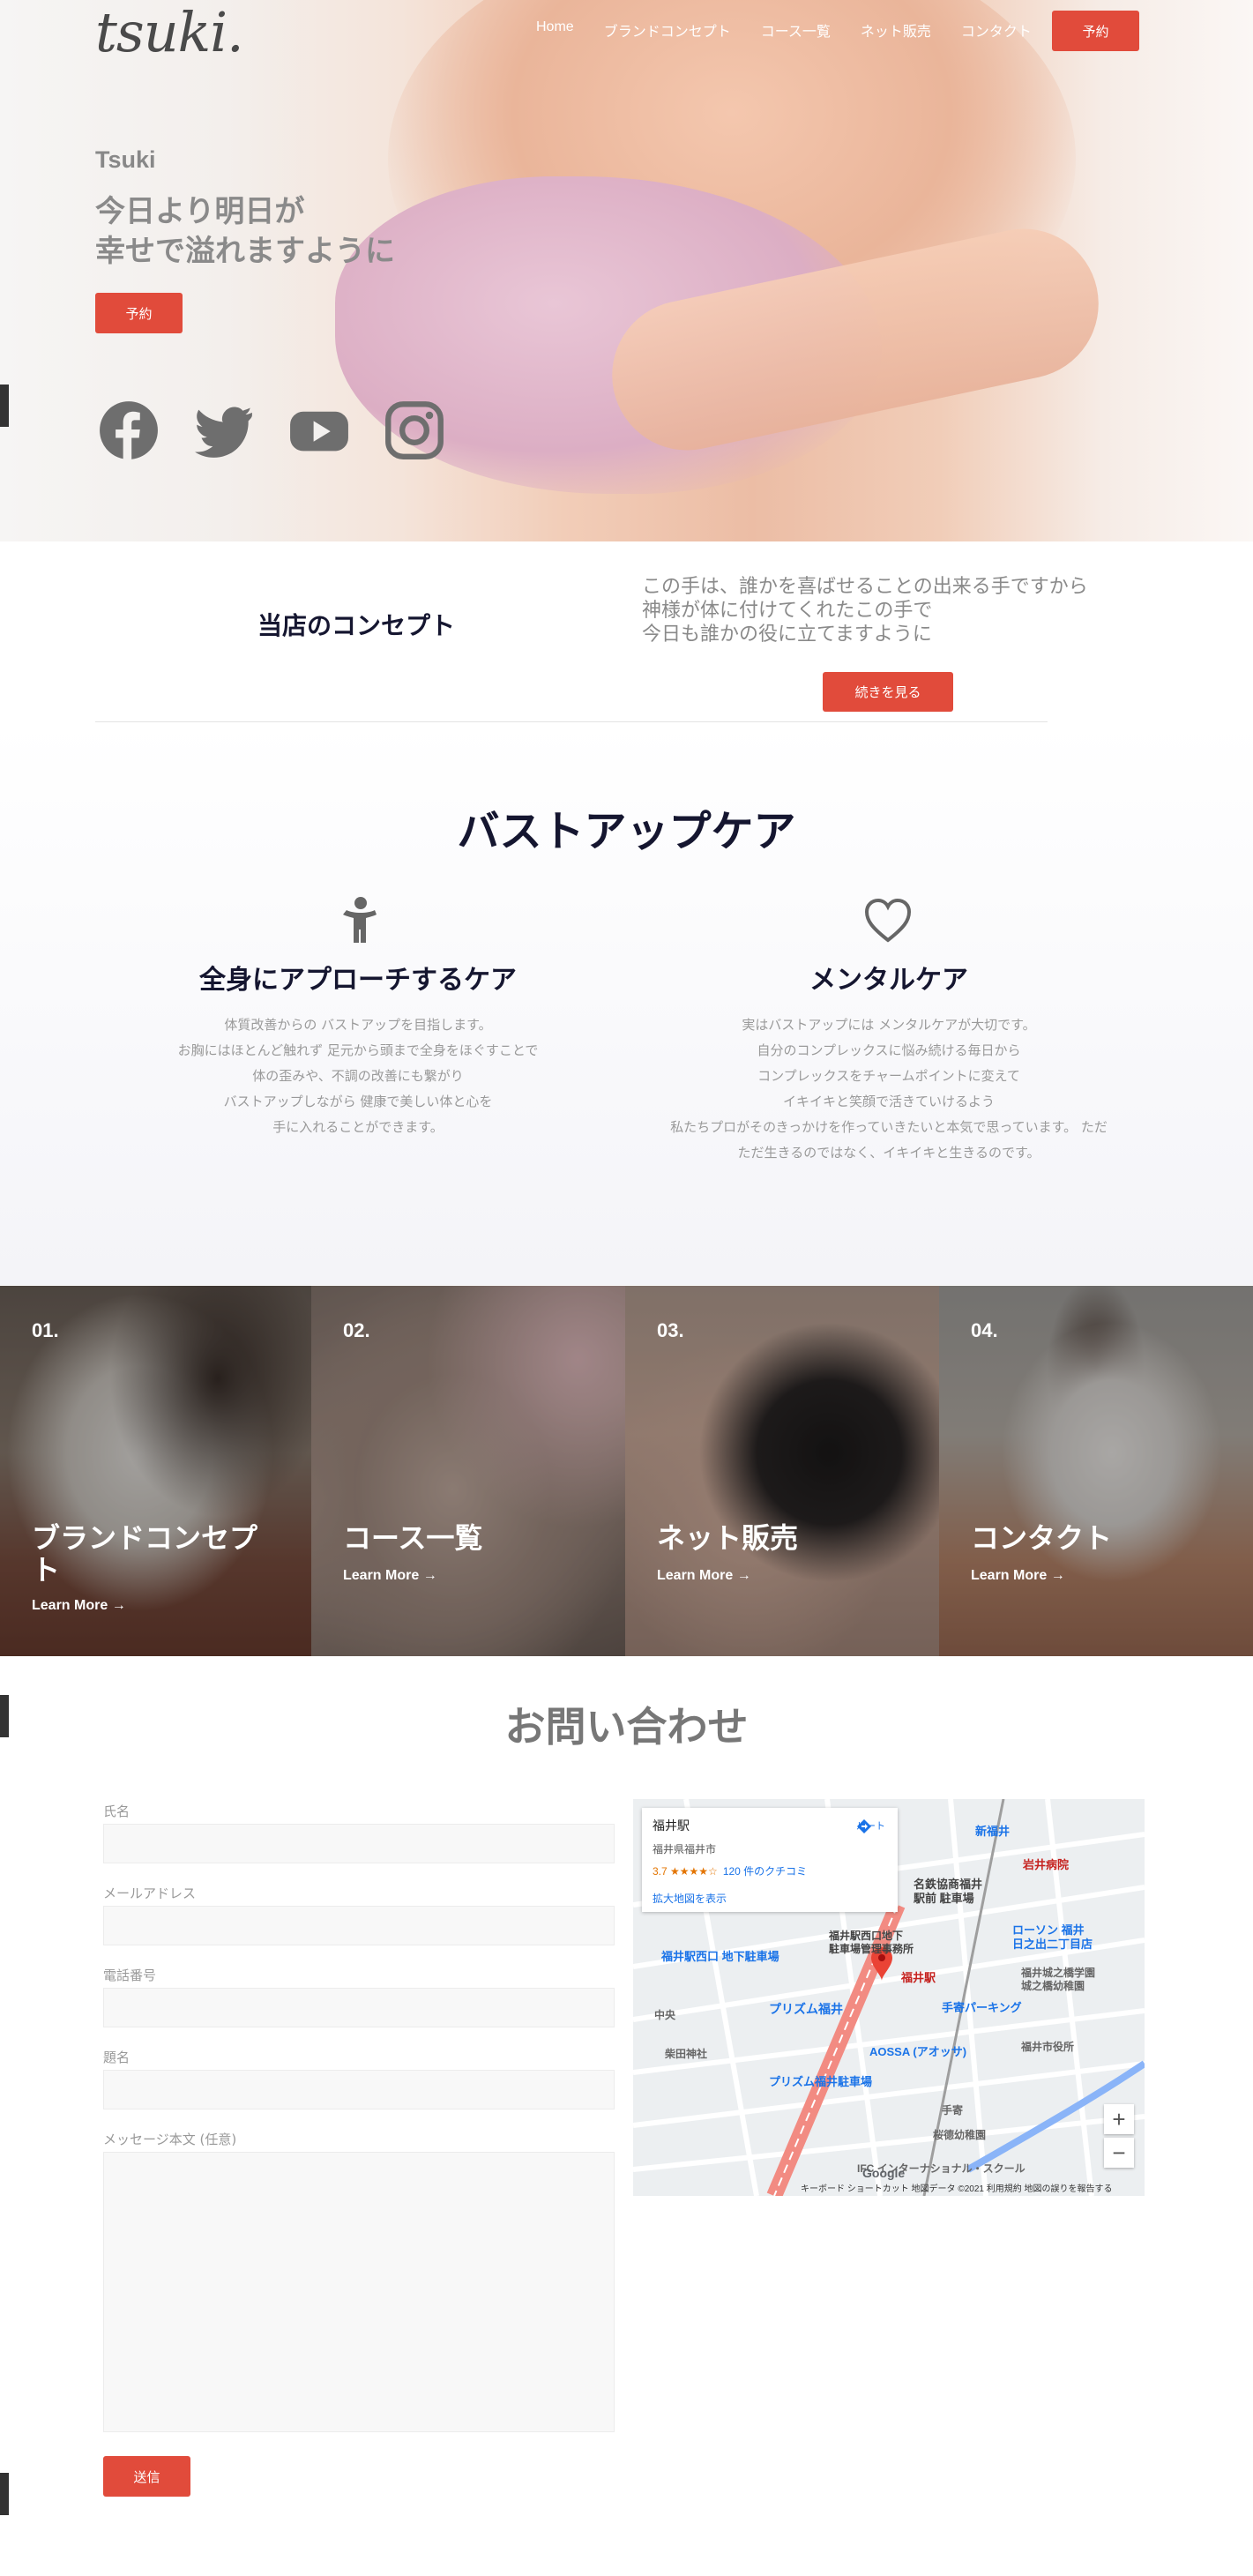 The image size is (1253, 2576). Describe the element at coordinates (130, 1975) in the screenshot. I see `phone-label: 電話番号` at that location.